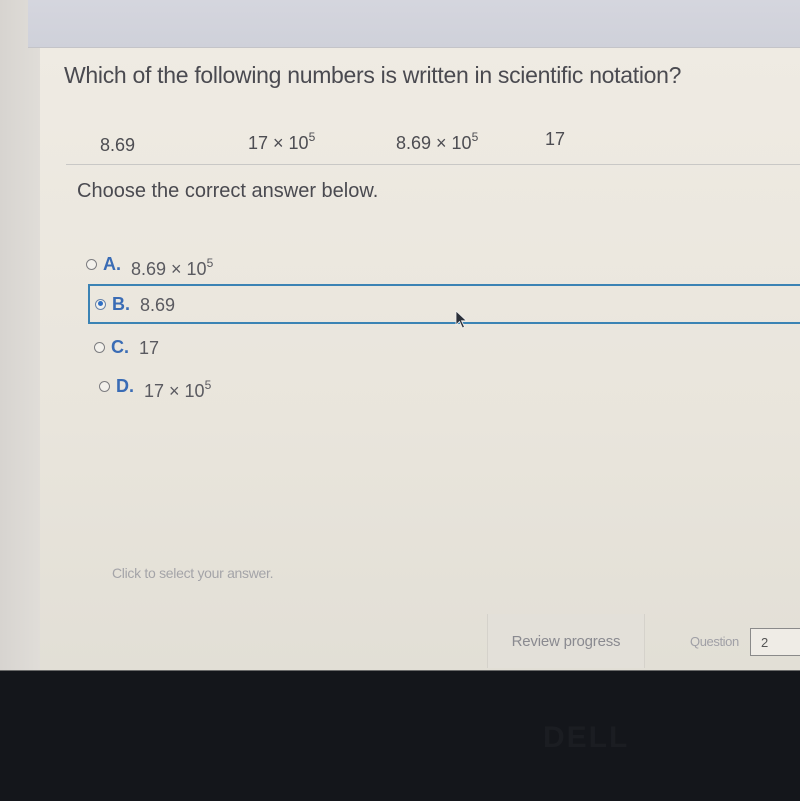 This screenshot has height=801, width=800. Describe the element at coordinates (172, 267) in the screenshot. I see `option-value: 8.69 × 105` at that location.